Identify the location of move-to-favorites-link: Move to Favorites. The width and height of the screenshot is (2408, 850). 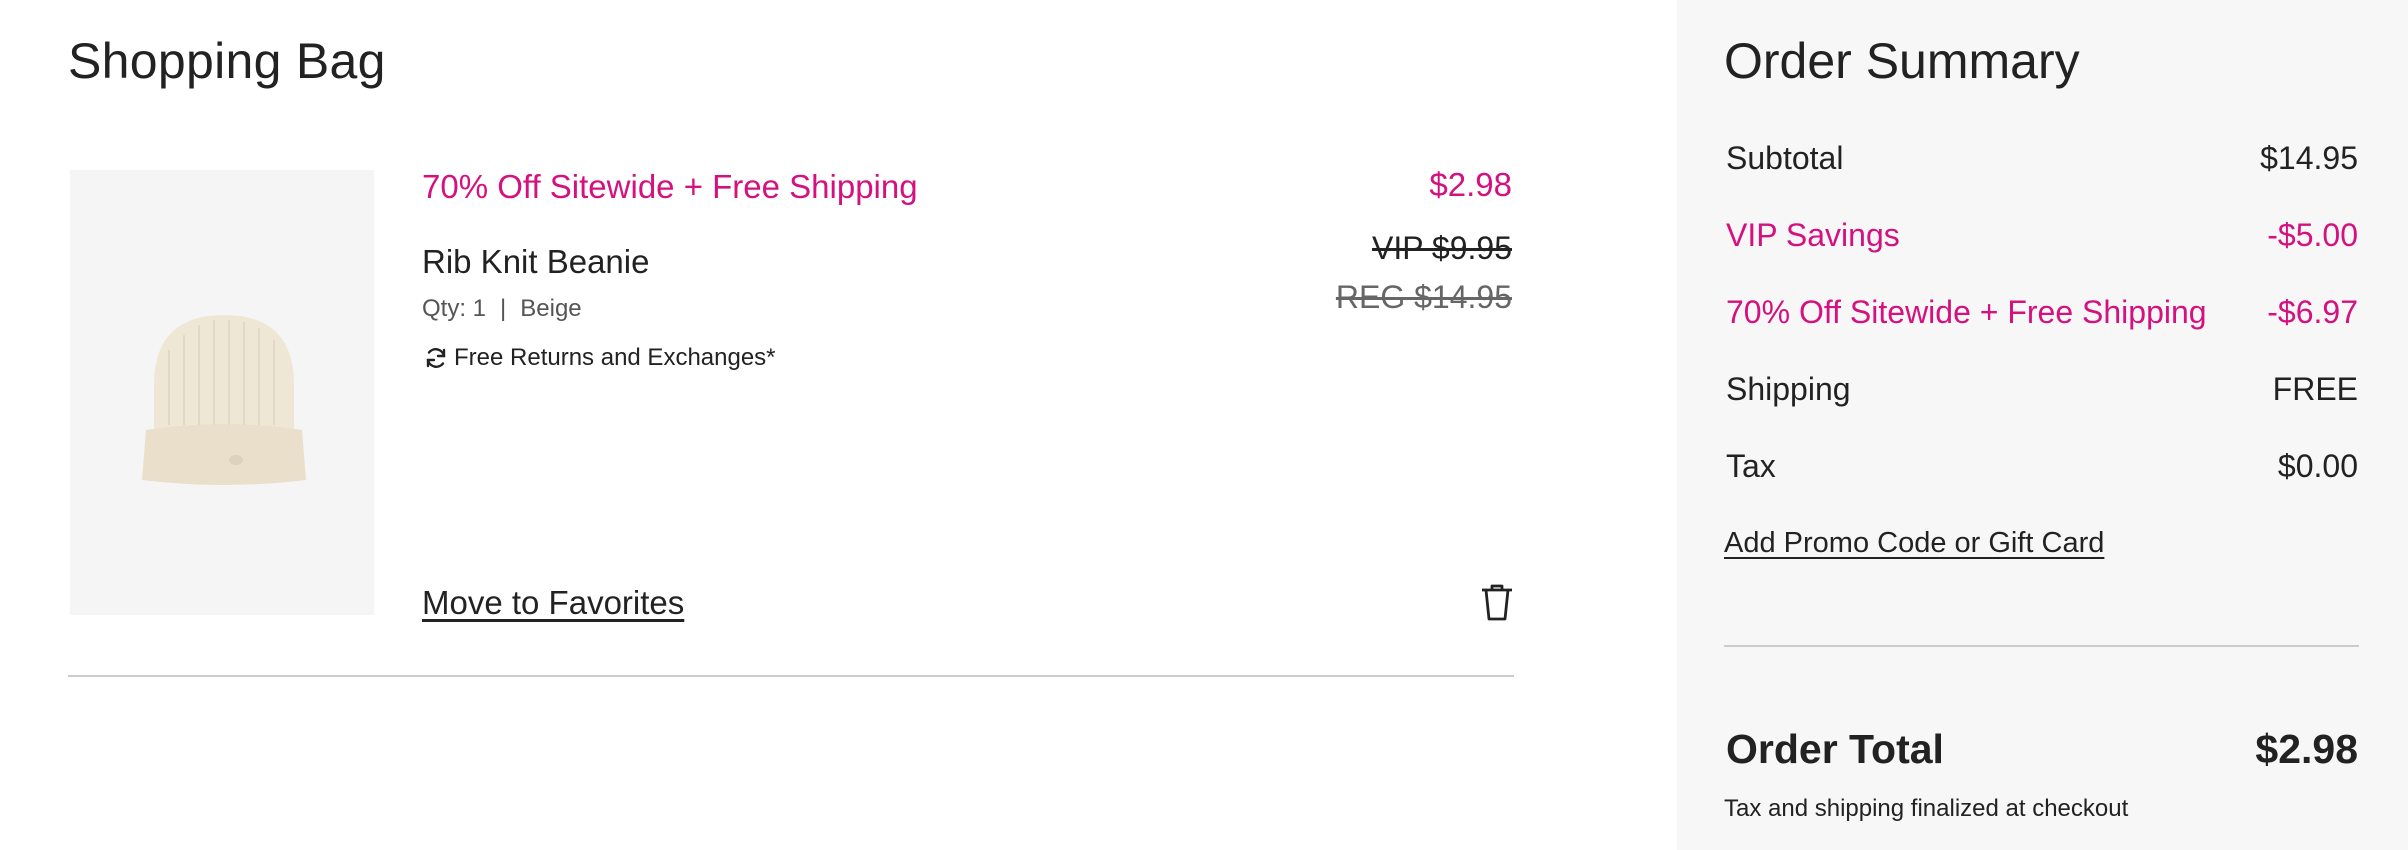
(553, 603).